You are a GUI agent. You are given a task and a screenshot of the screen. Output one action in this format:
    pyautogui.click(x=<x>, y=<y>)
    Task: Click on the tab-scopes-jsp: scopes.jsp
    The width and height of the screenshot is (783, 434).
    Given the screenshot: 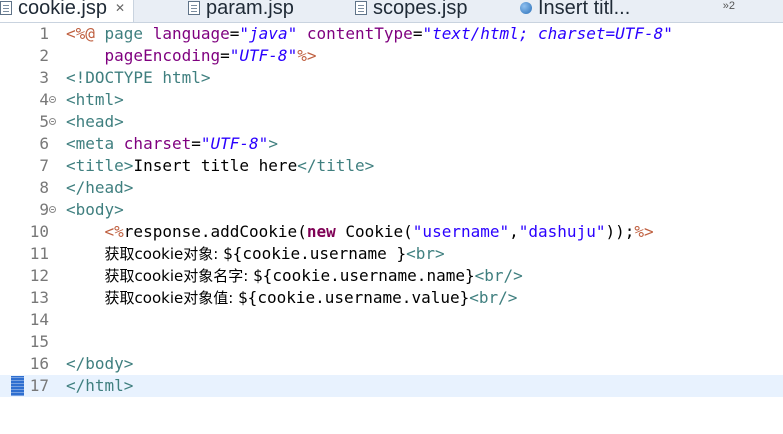 What is the action you would take?
    pyautogui.click(x=411, y=11)
    